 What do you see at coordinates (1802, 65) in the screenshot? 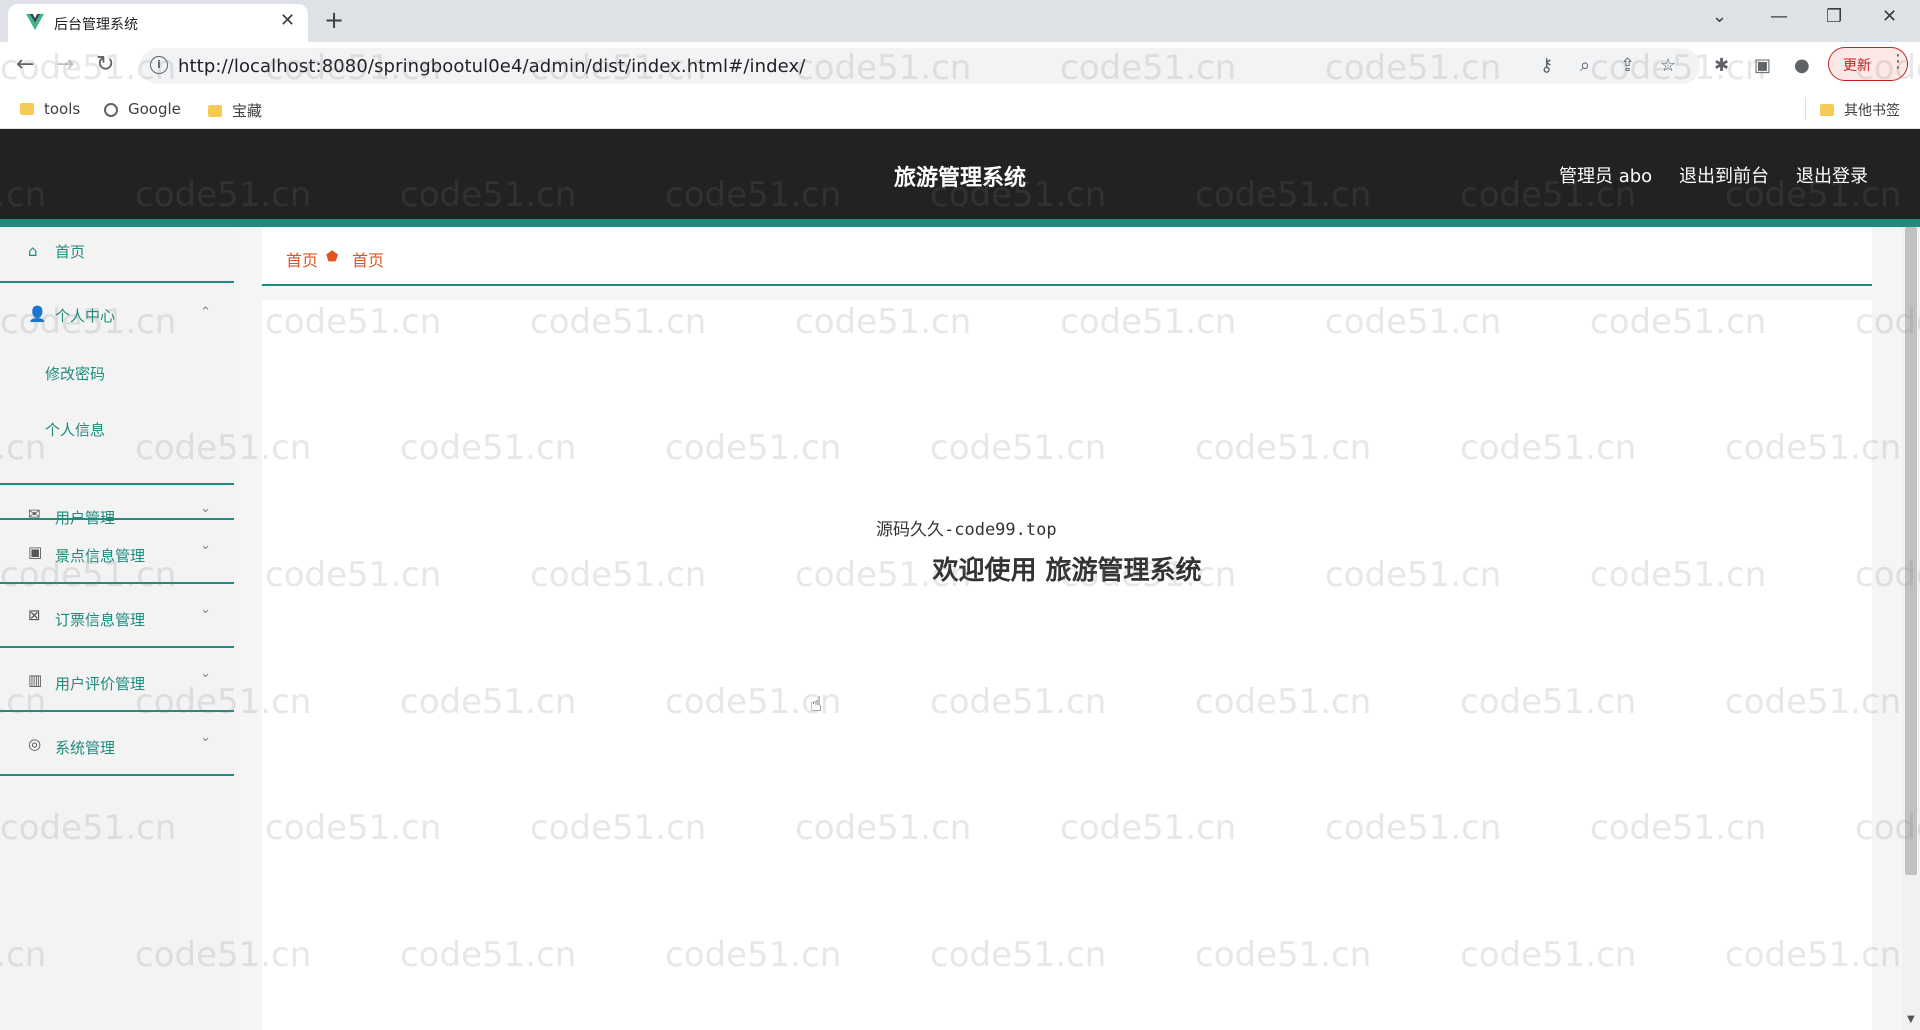
I see `profile-icon: ●` at bounding box center [1802, 65].